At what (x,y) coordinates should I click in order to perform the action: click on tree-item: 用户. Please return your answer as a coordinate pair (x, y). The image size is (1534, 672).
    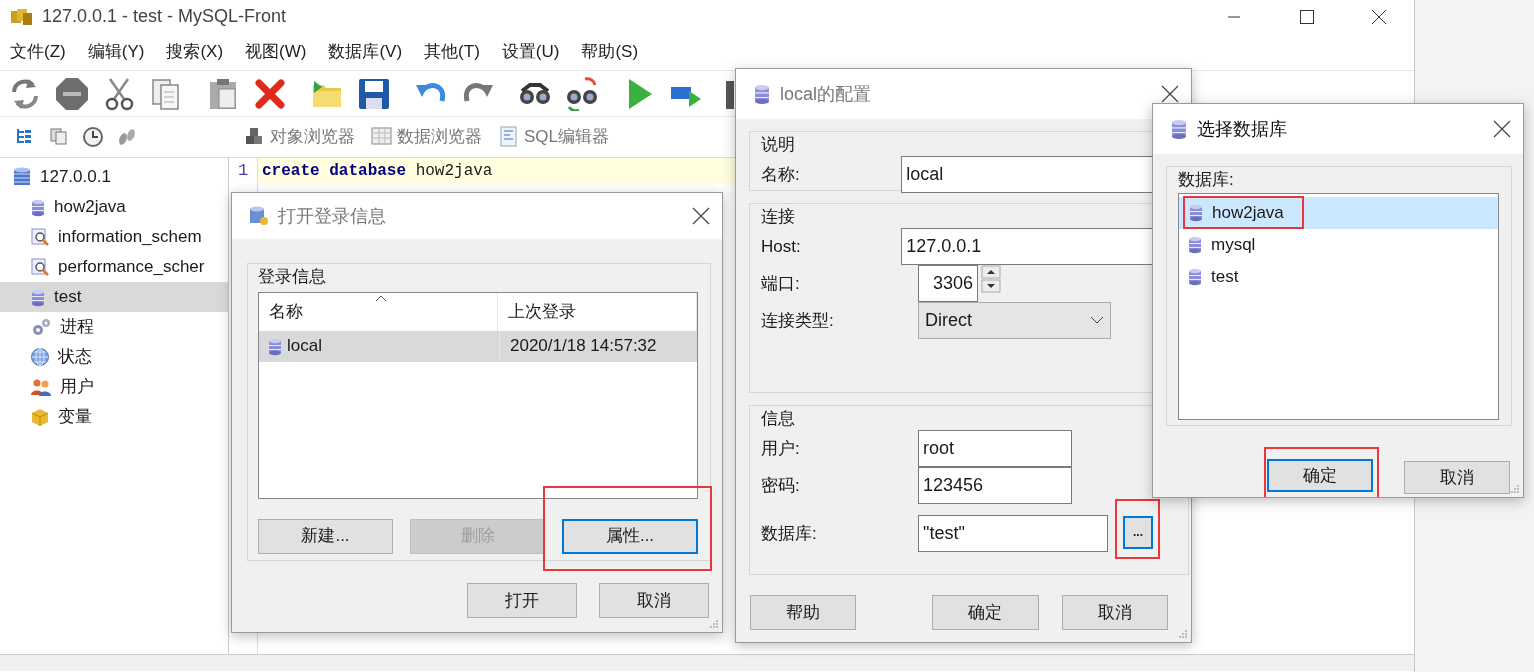
    Looking at the image, I should click on (114, 387).